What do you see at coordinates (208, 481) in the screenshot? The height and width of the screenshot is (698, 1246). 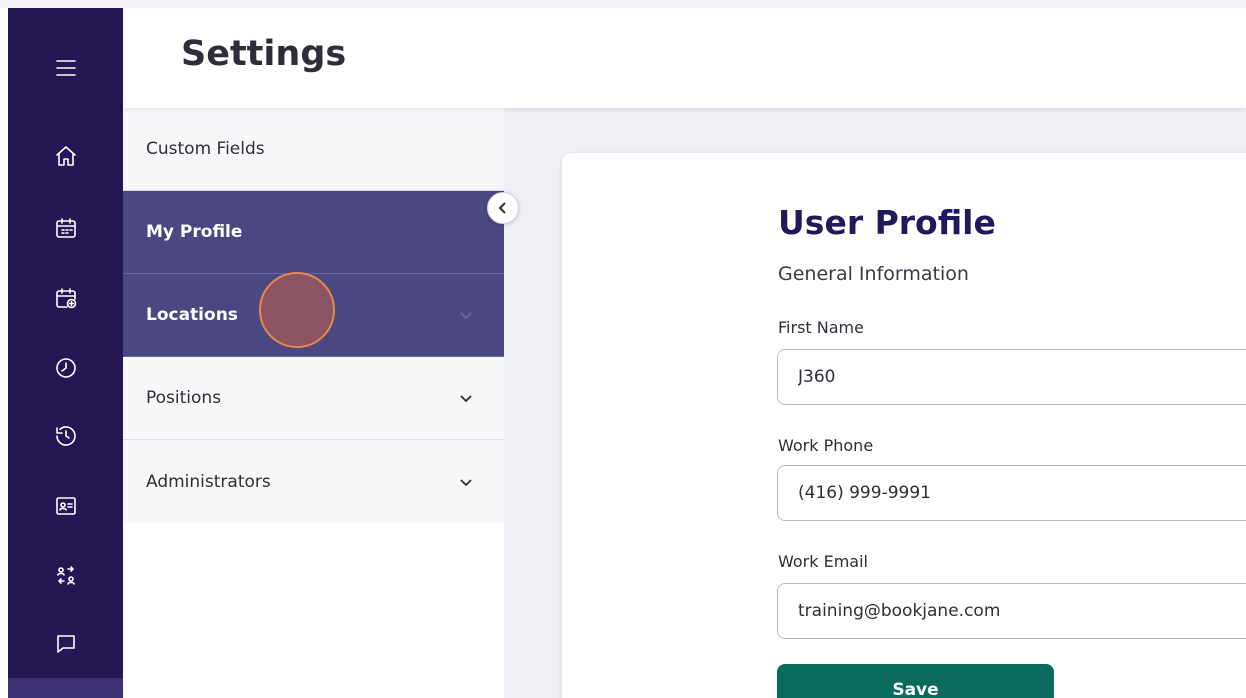 I see `menu-item-label: Administrators` at bounding box center [208, 481].